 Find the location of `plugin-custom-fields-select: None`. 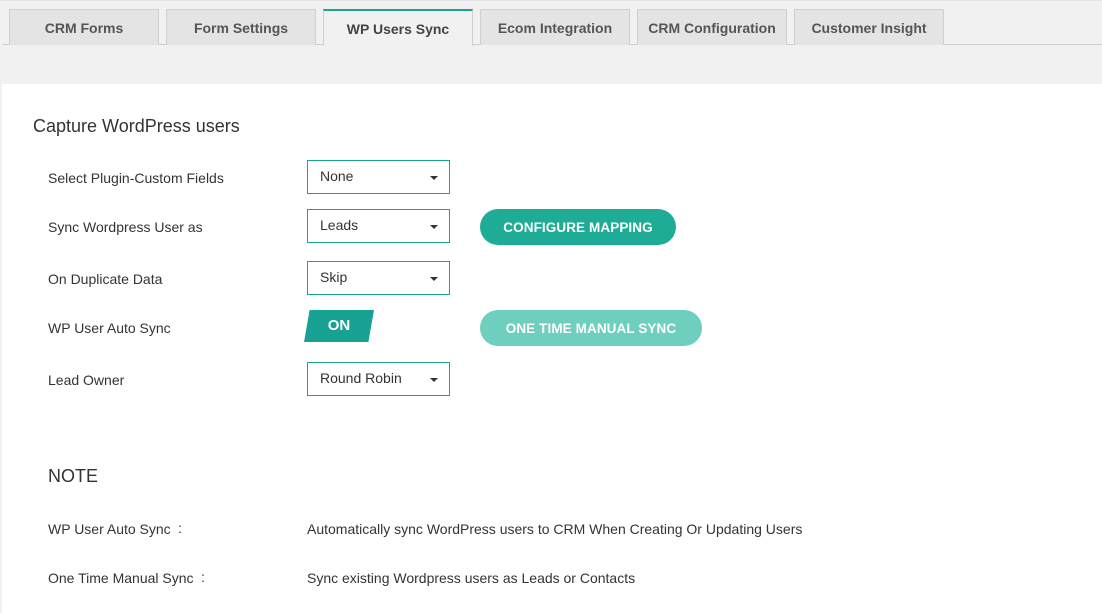

plugin-custom-fields-select: None is located at coordinates (378, 177).